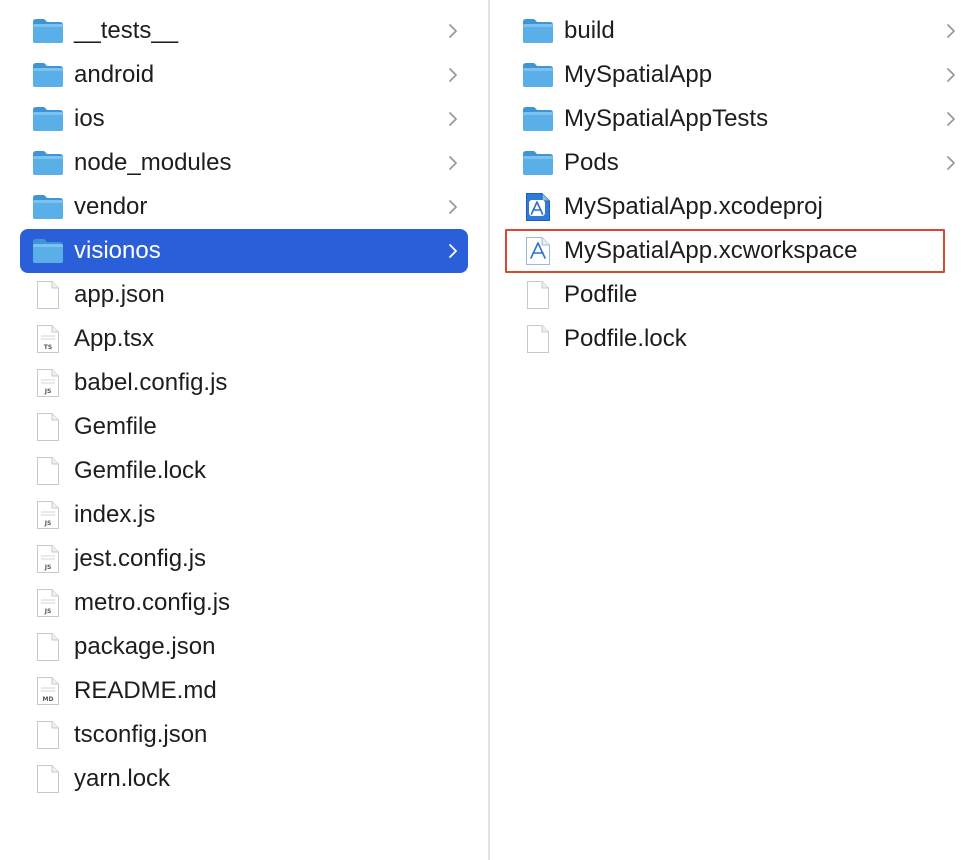 The image size is (976, 860). Describe the element at coordinates (693, 206) in the screenshot. I see `item-label: MySpatialApp.xcodeproj` at that location.